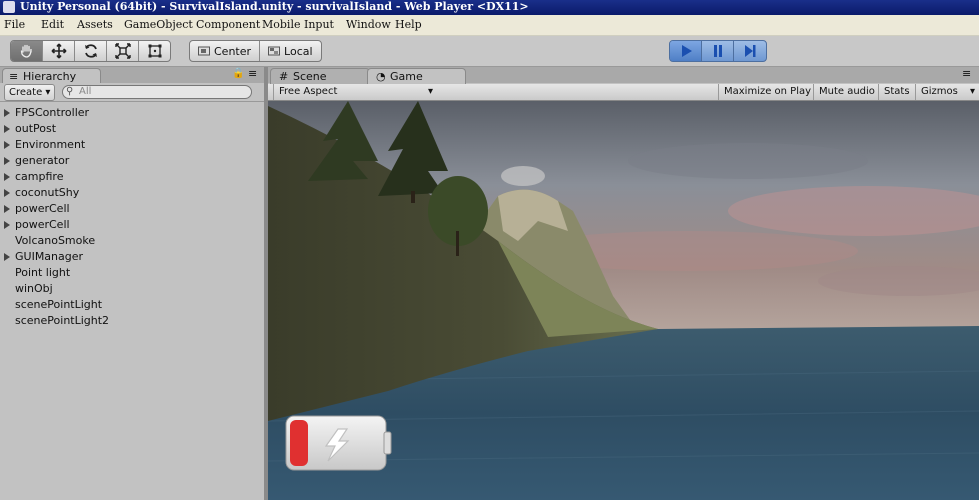  Describe the element at coordinates (62, 320) in the screenshot. I see `hierarchy-item-label: scenePointLight2` at that location.